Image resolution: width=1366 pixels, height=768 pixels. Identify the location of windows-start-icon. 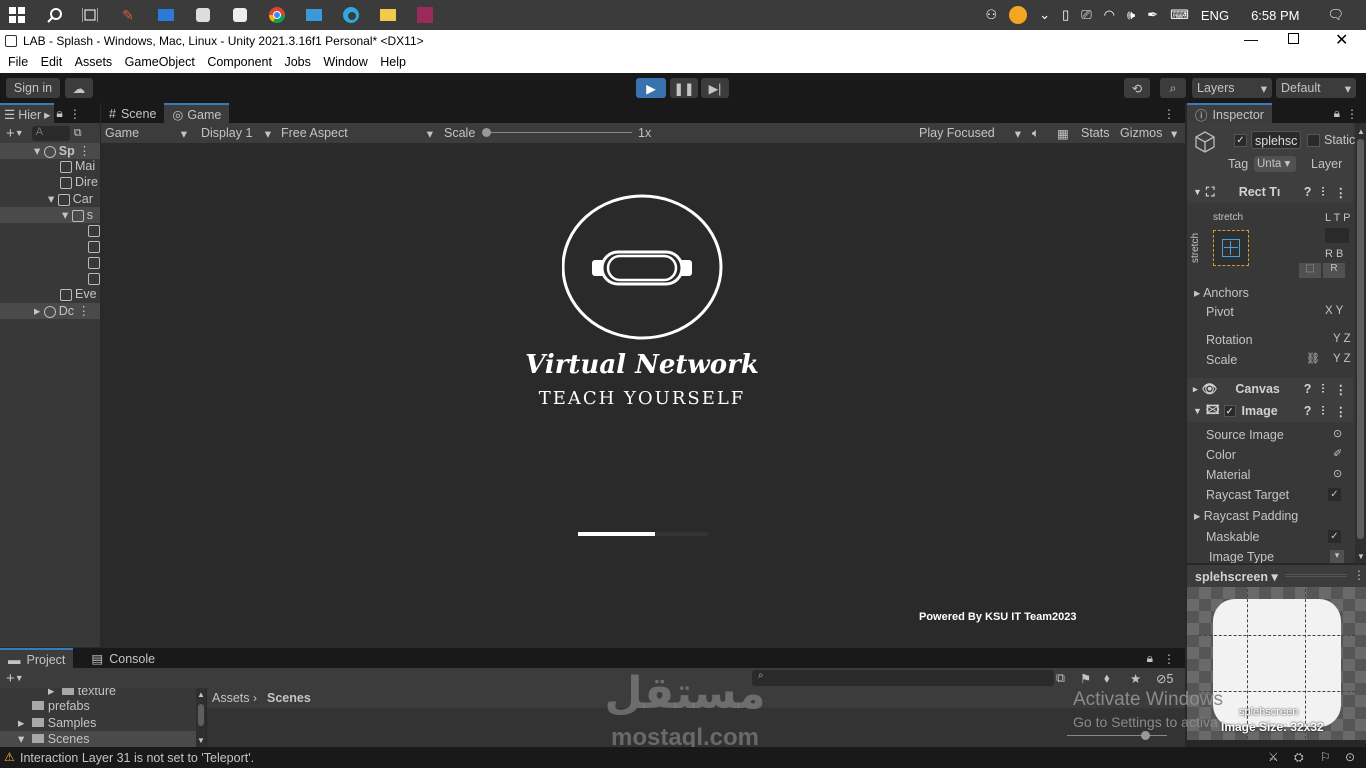
(17, 15).